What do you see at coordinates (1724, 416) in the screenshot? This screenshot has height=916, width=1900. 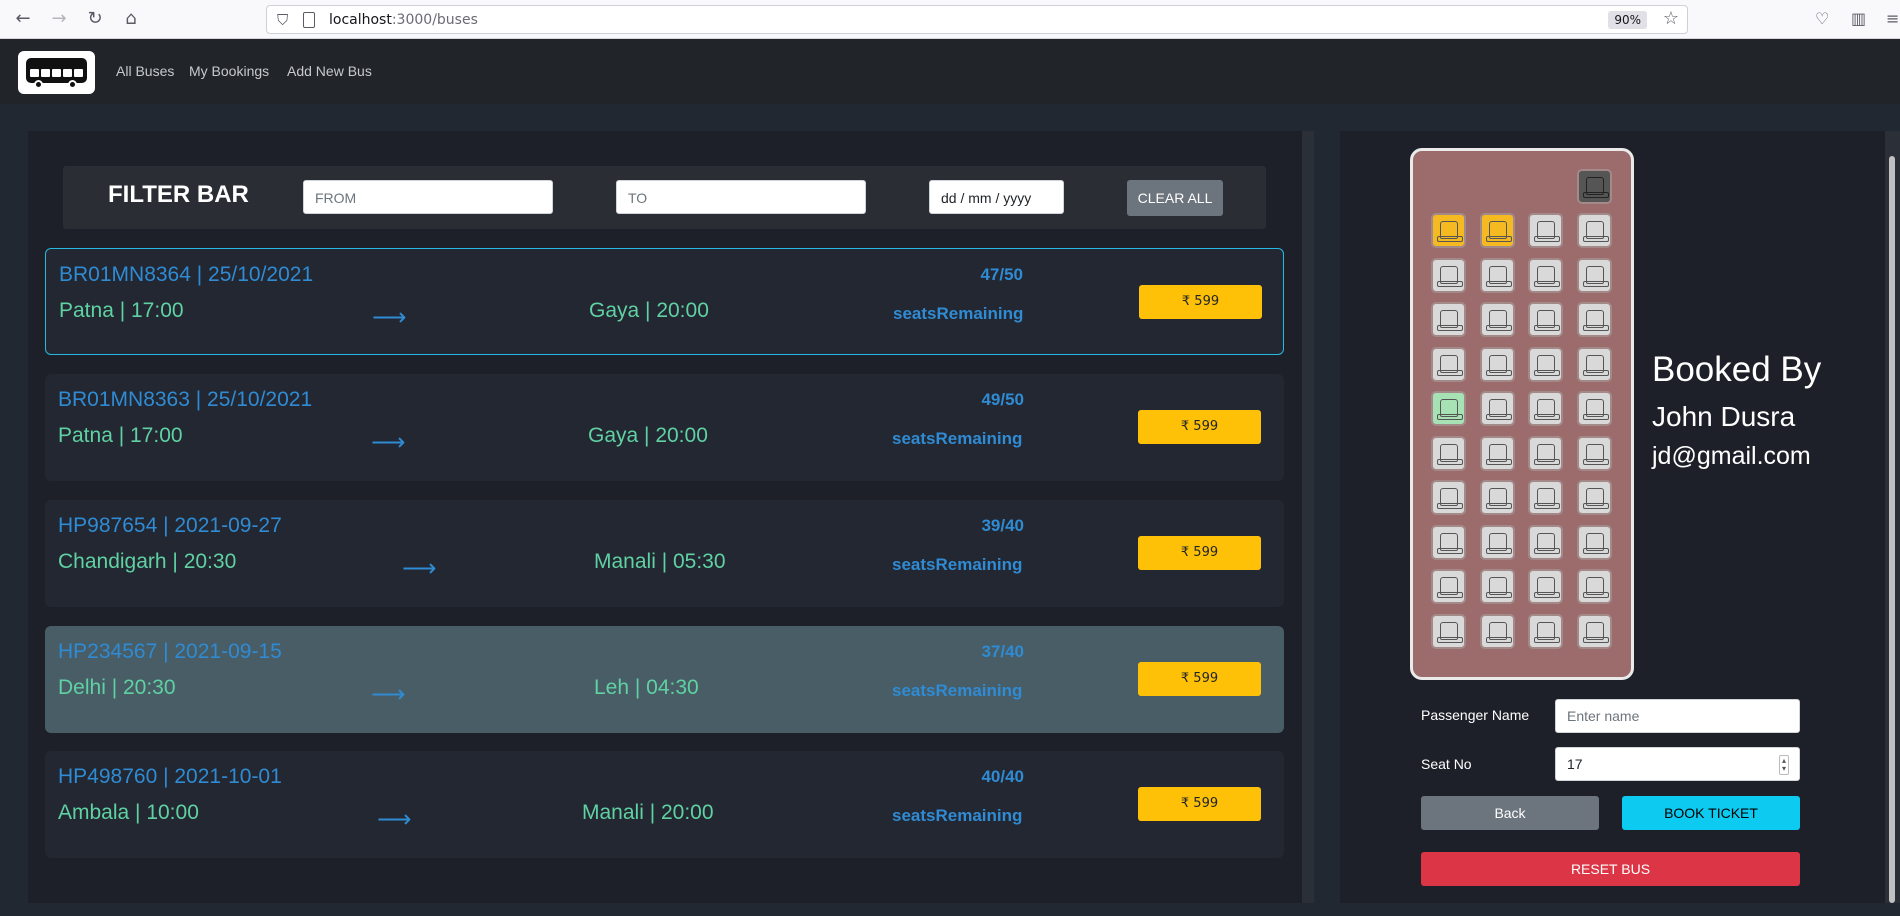 I see `booked-by-name: John Dusra` at bounding box center [1724, 416].